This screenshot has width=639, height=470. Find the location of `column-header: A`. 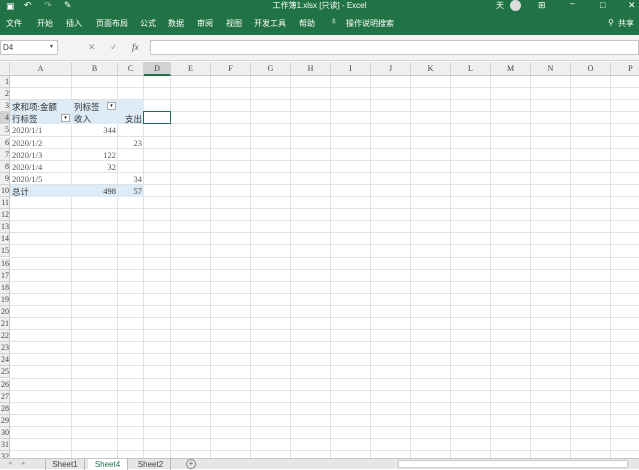

column-header: A is located at coordinates (41, 69).